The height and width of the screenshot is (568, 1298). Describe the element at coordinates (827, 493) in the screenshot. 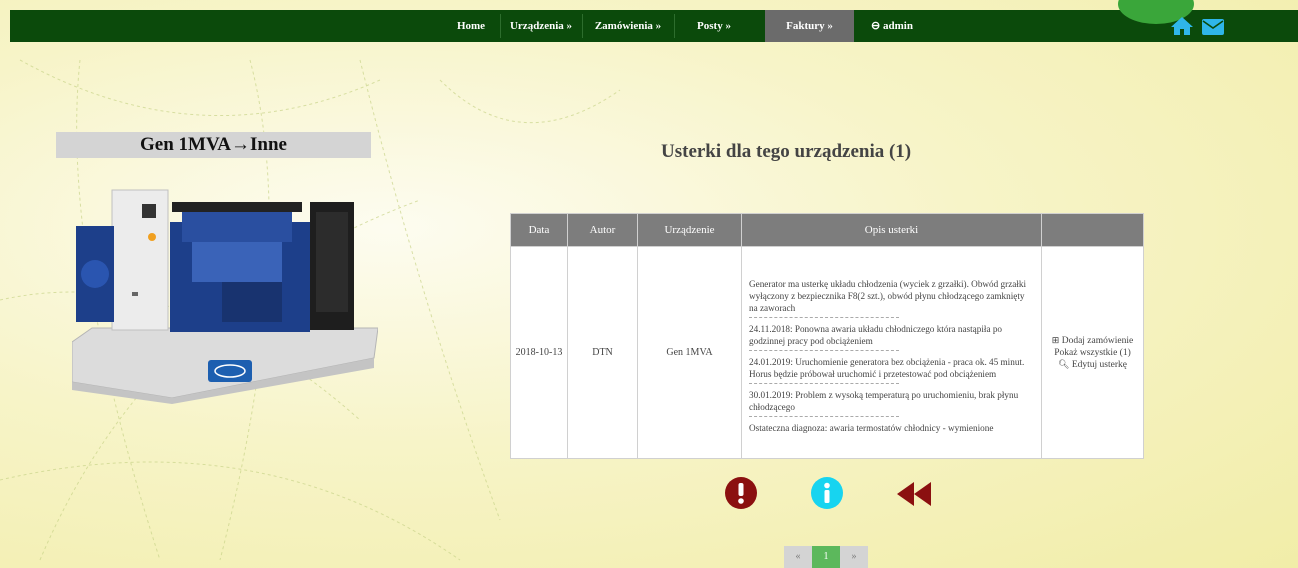

I see `info-circle-icon` at that location.